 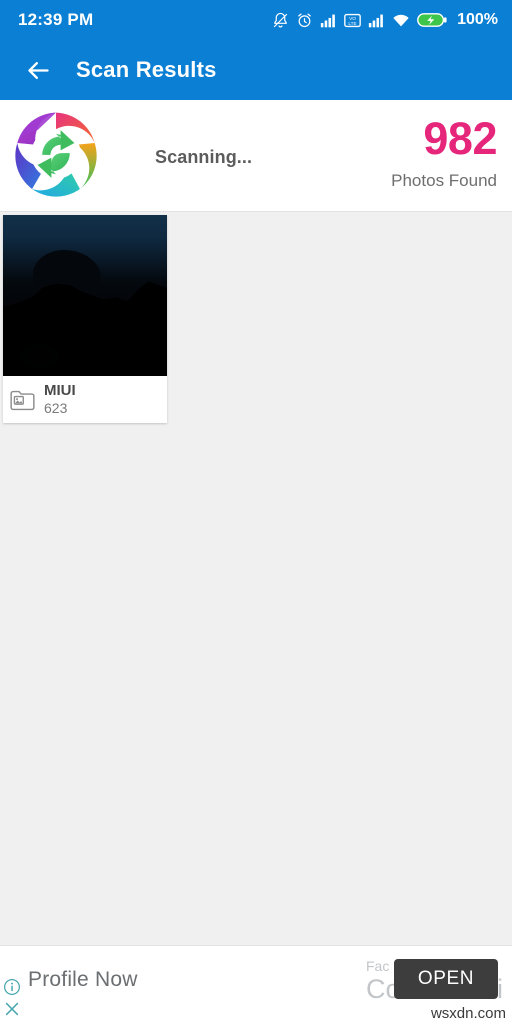 I want to click on status-clock: 12:39 PM, so click(x=56, y=19).